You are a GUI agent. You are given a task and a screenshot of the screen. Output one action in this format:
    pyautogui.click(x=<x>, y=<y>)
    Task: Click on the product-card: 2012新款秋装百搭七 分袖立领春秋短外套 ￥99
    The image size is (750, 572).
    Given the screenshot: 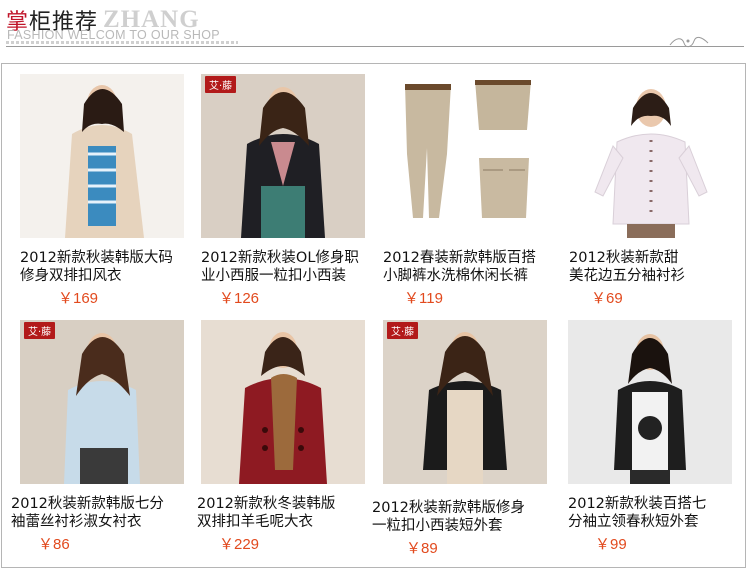 What is the action you would take?
    pyautogui.click(x=658, y=440)
    